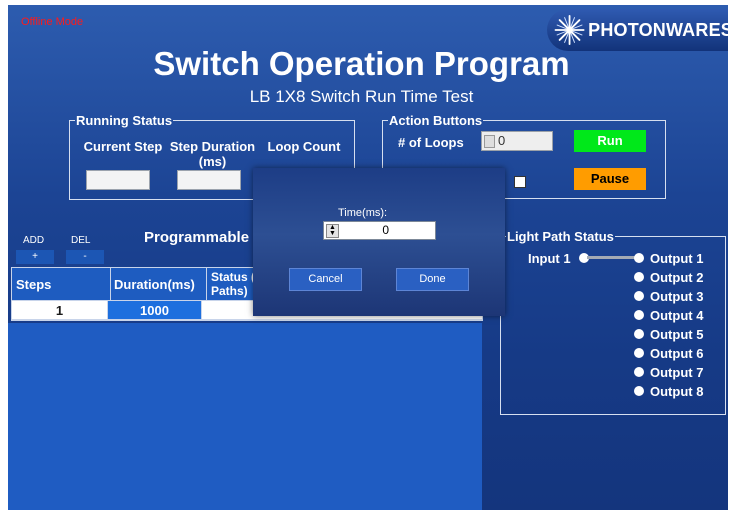 The height and width of the screenshot is (510, 739). Describe the element at coordinates (209, 180) in the screenshot. I see `step-duration-field` at that location.